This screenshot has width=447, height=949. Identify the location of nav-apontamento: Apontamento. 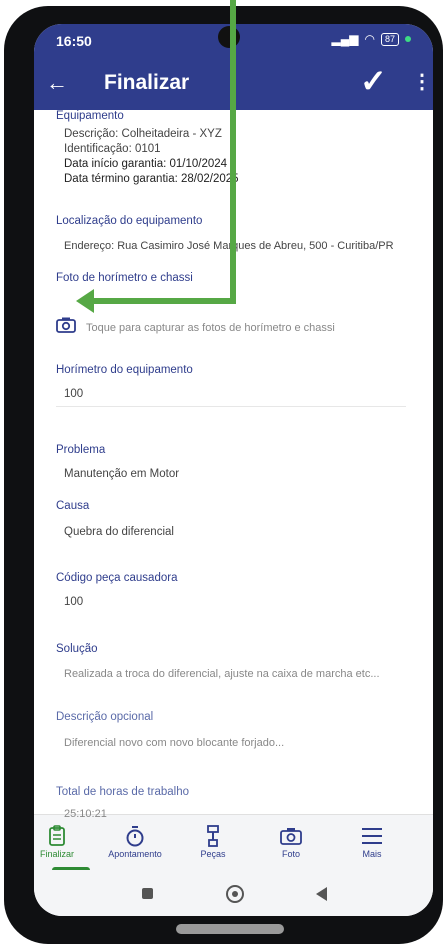
(135, 841).